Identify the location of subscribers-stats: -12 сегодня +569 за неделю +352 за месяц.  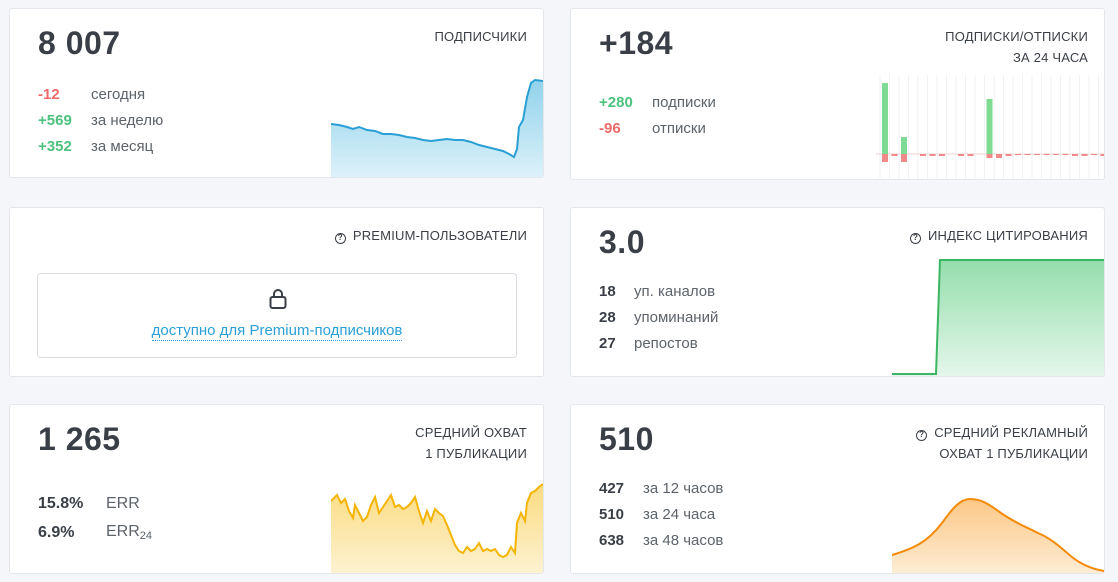
(100, 120).